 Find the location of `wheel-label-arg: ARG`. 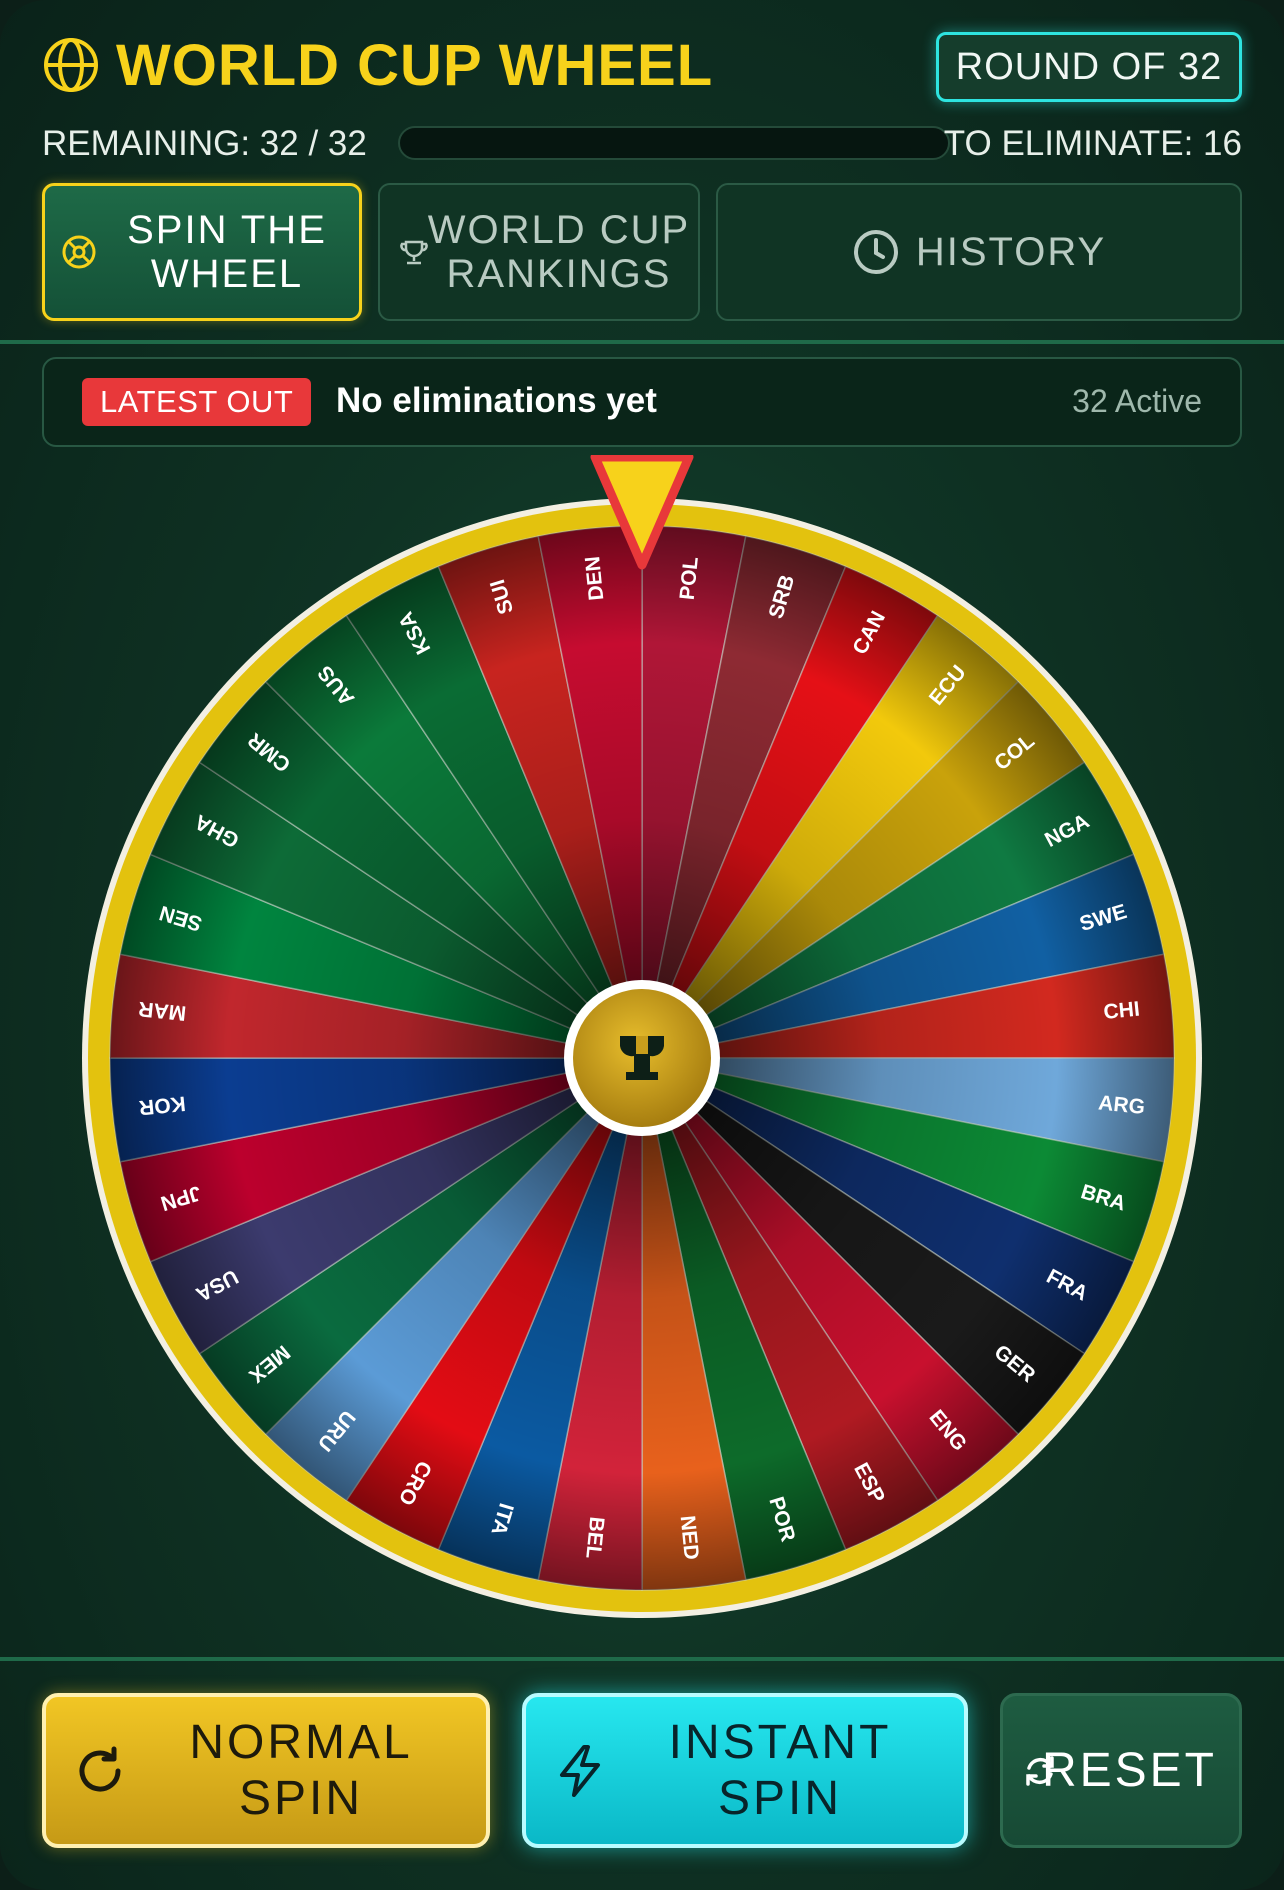

wheel-label-arg: ARG is located at coordinates (1121, 1105).